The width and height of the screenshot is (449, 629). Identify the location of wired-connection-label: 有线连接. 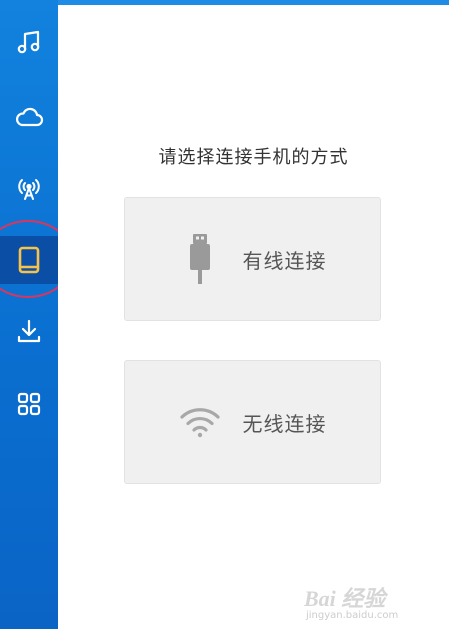
(284, 260).